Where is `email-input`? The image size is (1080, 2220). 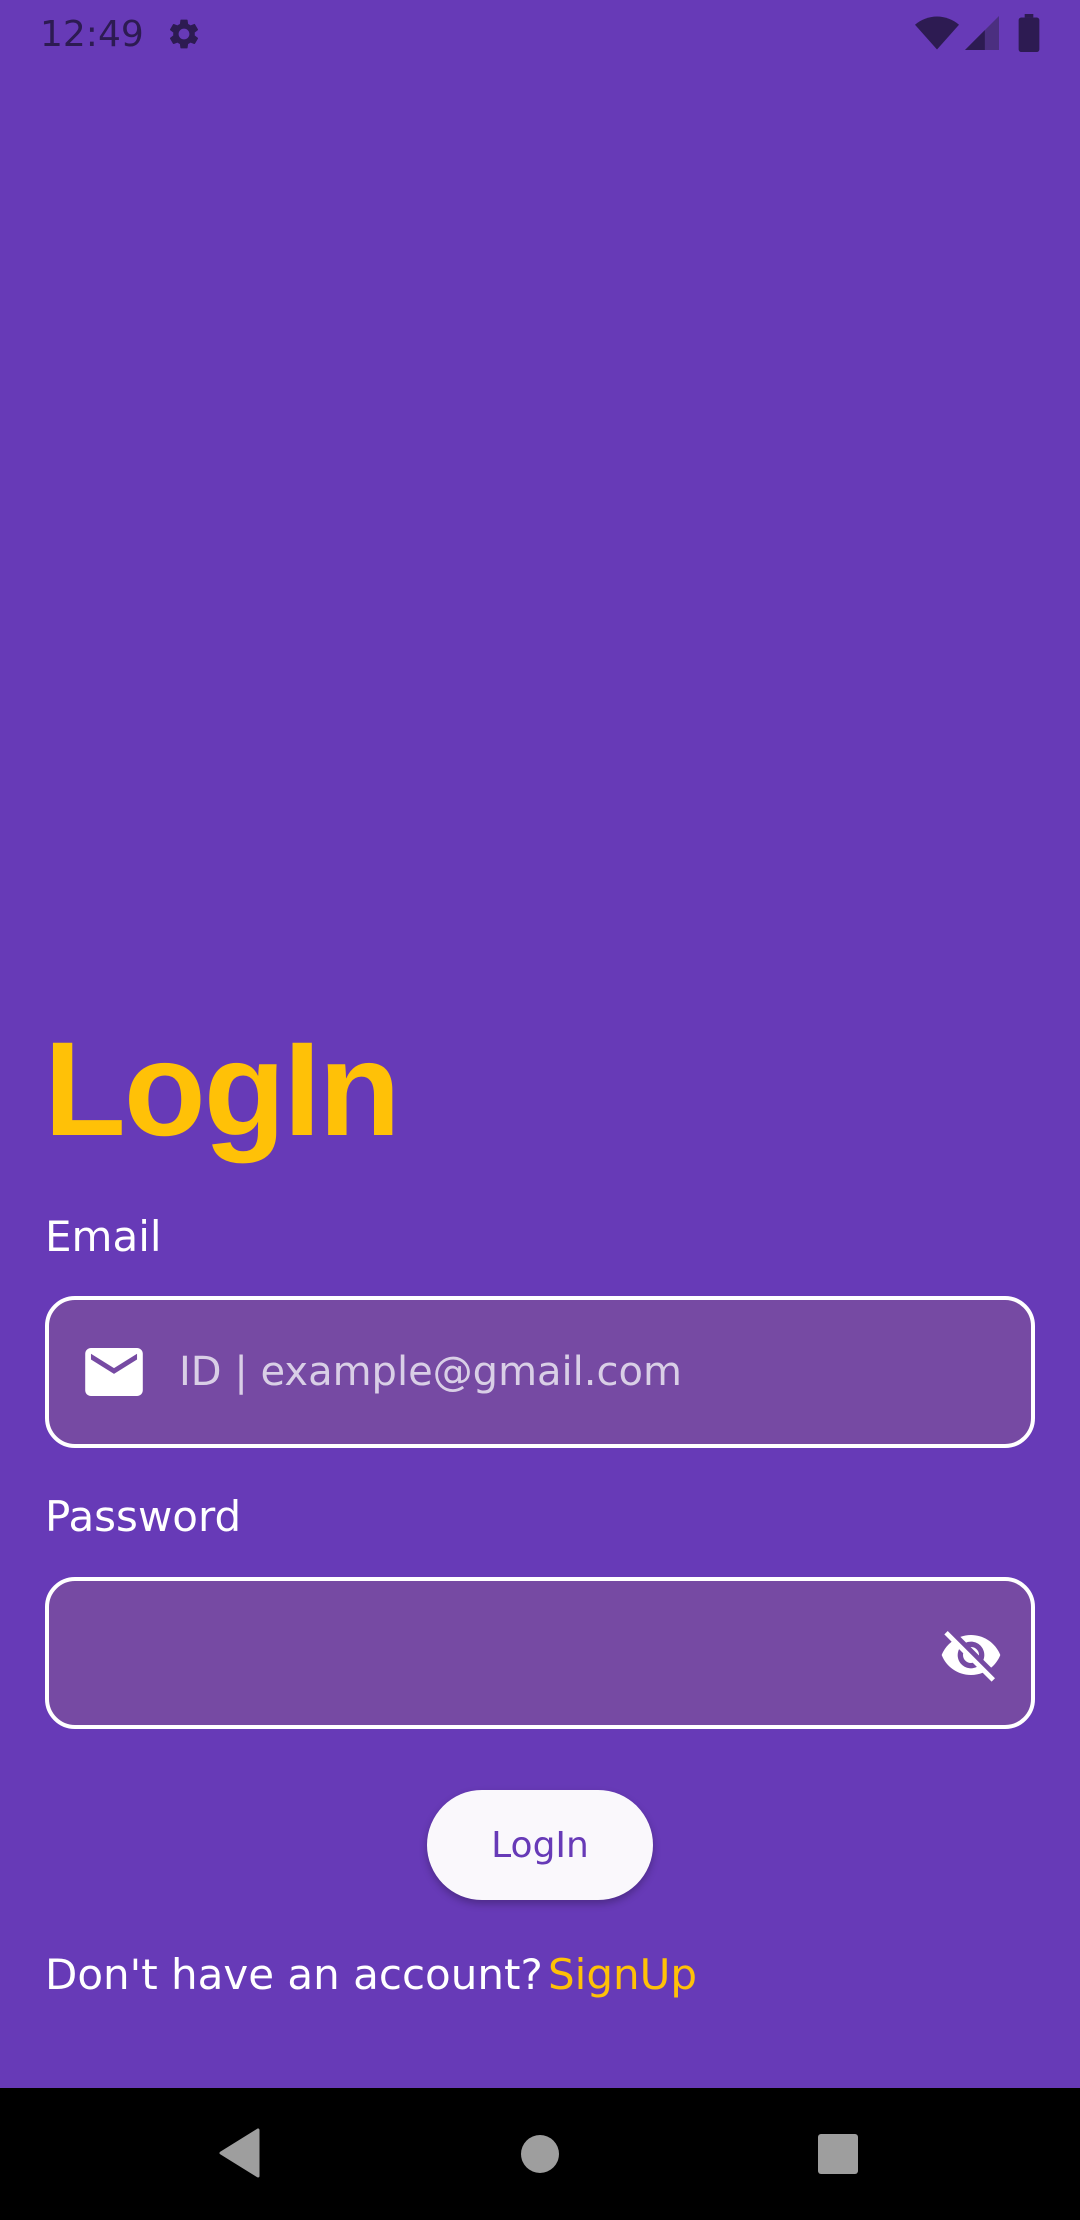
email-input is located at coordinates (589, 1372).